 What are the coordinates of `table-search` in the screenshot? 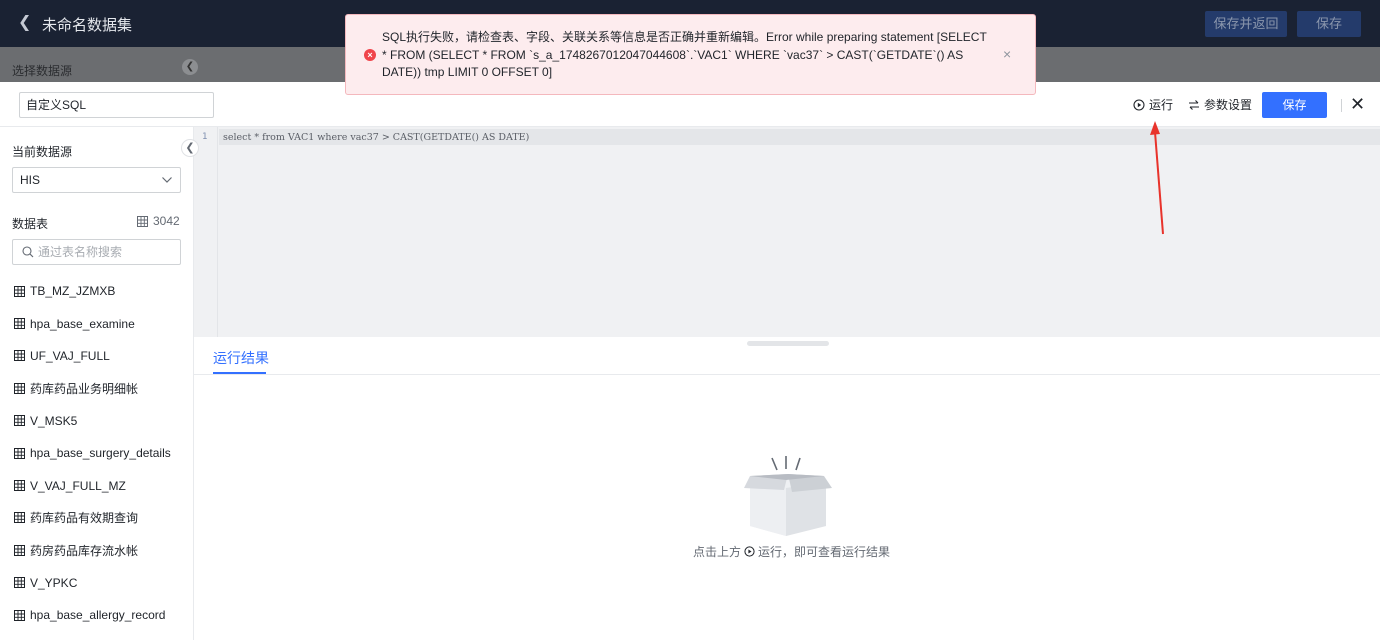 It's located at (96, 252).